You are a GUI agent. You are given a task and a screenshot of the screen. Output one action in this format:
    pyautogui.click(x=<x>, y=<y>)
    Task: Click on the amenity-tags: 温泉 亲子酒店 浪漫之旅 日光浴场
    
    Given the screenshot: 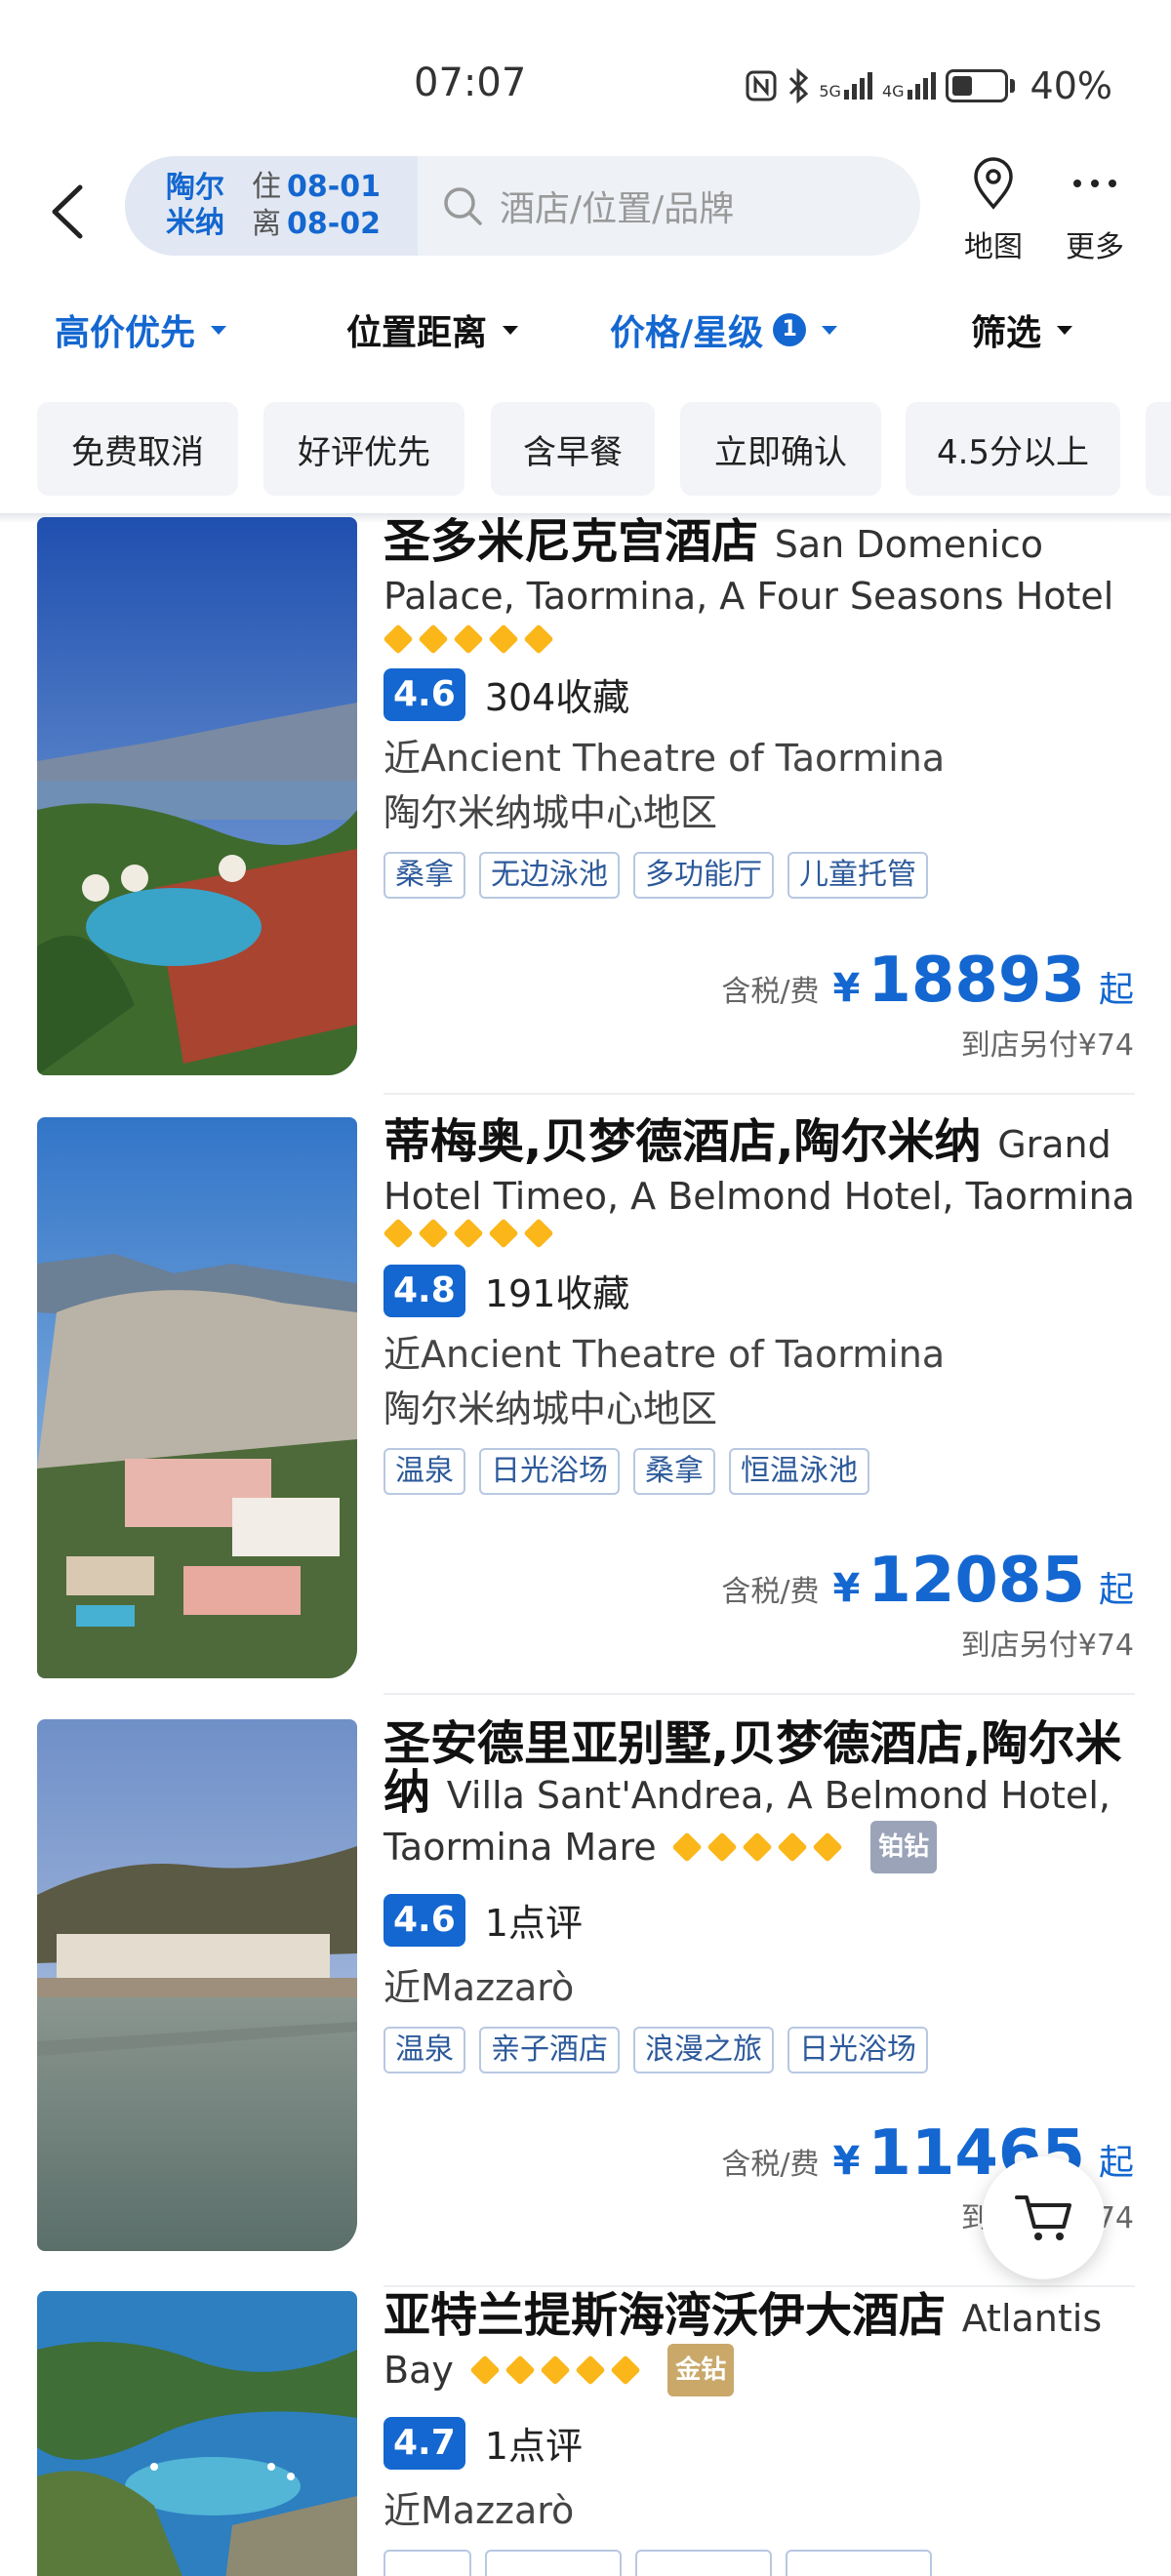 What is the action you would take?
    pyautogui.click(x=759, y=2050)
    